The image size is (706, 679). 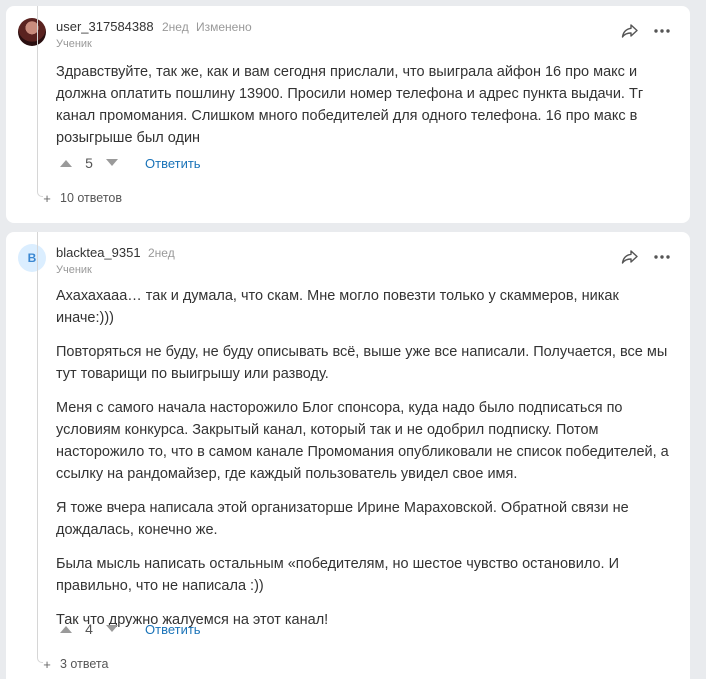 What do you see at coordinates (91, 198) in the screenshot?
I see `replies-toggle: 10 ответов` at bounding box center [91, 198].